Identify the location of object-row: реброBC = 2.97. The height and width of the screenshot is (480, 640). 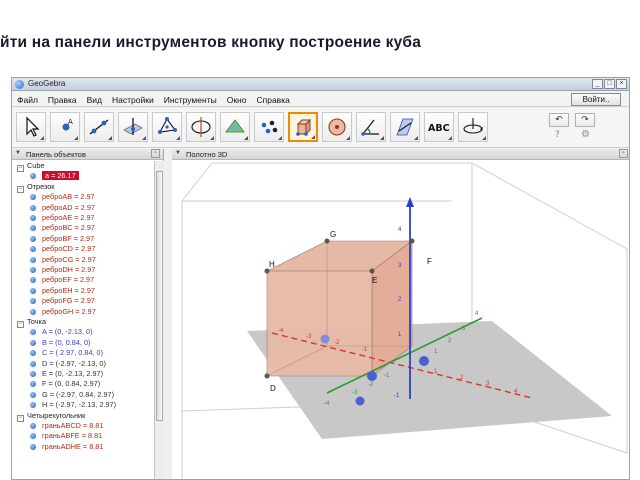
(53, 227).